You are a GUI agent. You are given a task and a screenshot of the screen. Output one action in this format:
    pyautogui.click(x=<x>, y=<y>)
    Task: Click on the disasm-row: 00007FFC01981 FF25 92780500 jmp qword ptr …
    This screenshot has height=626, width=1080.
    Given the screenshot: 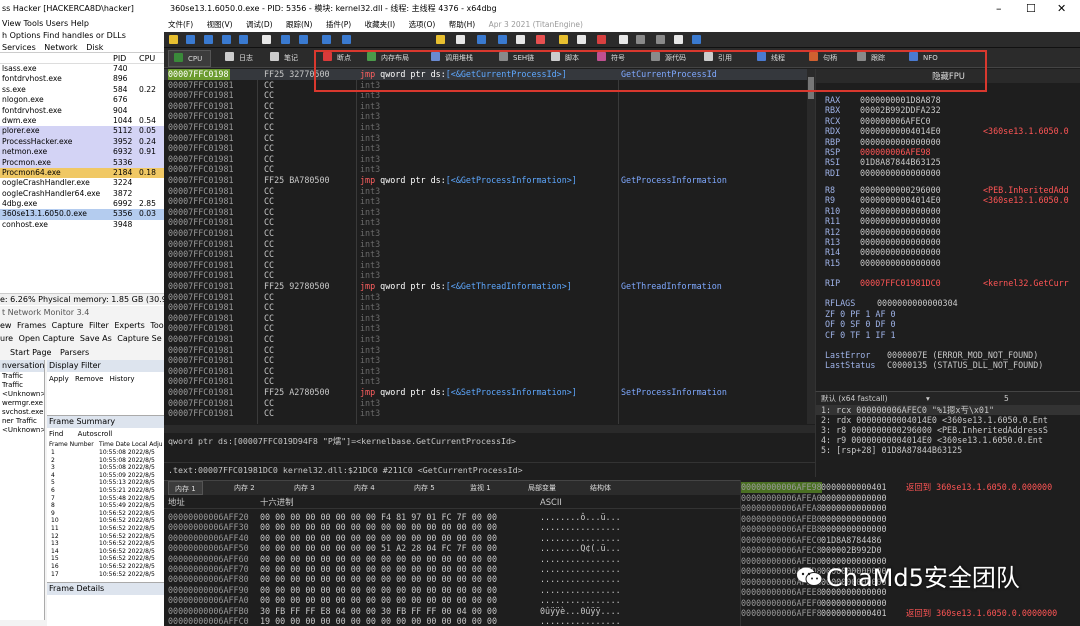 What is the action you would take?
    pyautogui.click(x=484, y=286)
    